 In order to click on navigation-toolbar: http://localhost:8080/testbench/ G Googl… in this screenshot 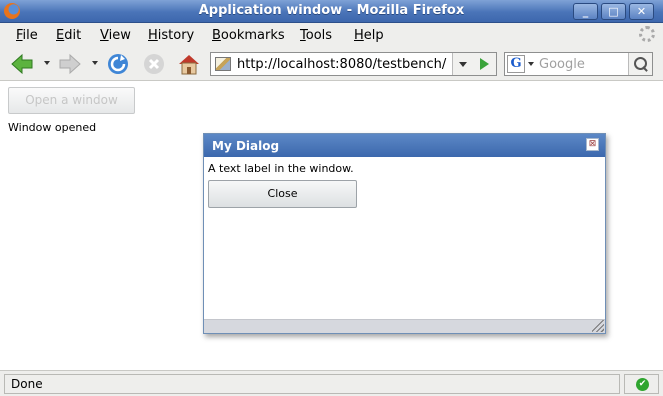, I will do `click(331, 64)`.